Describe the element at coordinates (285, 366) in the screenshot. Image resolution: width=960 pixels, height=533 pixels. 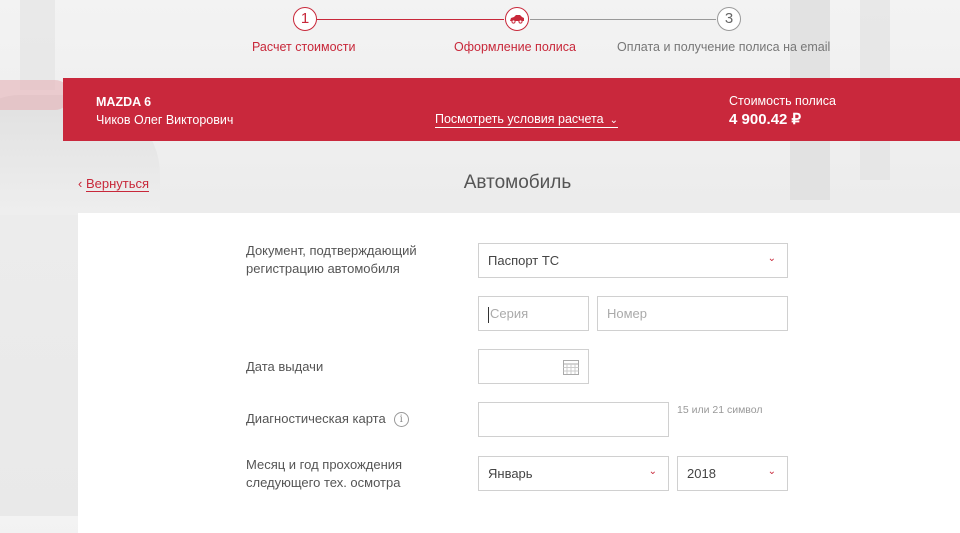
I see `issue-date-label: Дата выдачи` at that location.